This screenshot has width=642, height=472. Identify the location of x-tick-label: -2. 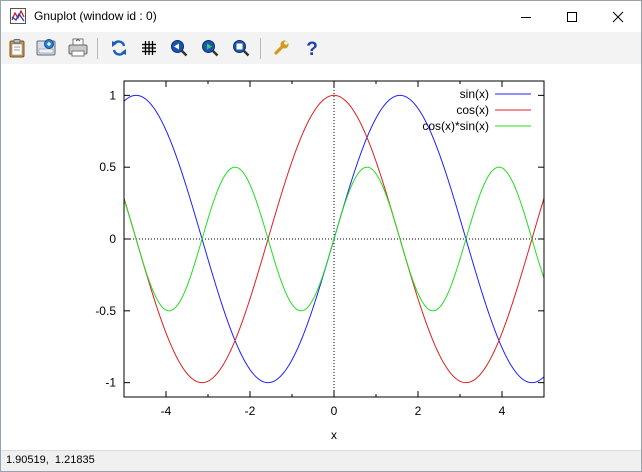
(250, 411).